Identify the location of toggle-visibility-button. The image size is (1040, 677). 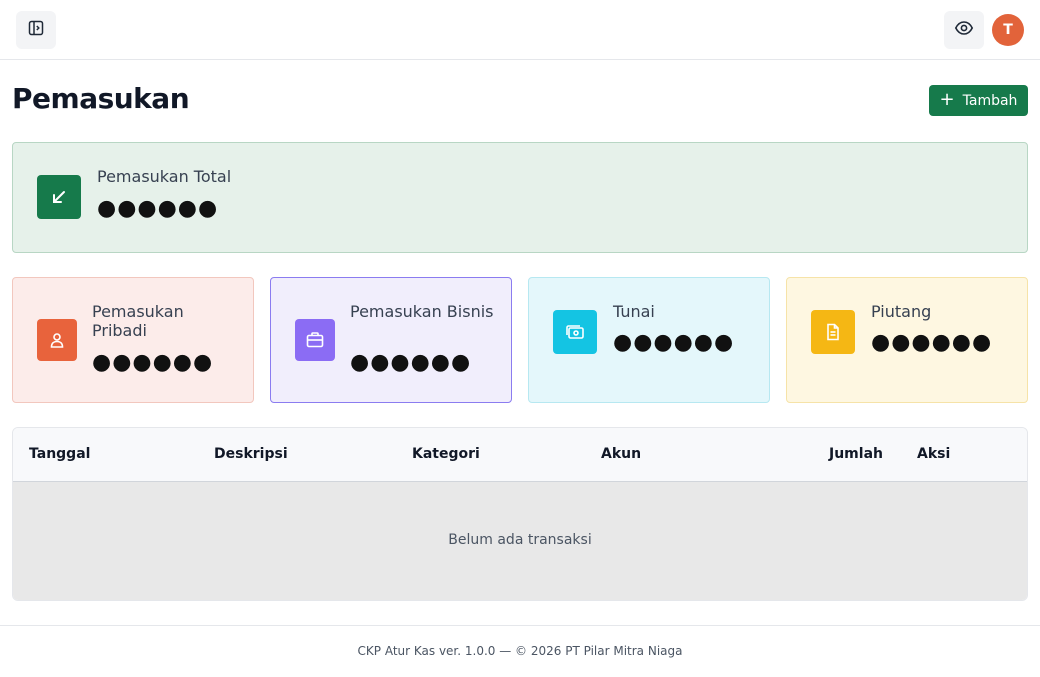
(964, 30).